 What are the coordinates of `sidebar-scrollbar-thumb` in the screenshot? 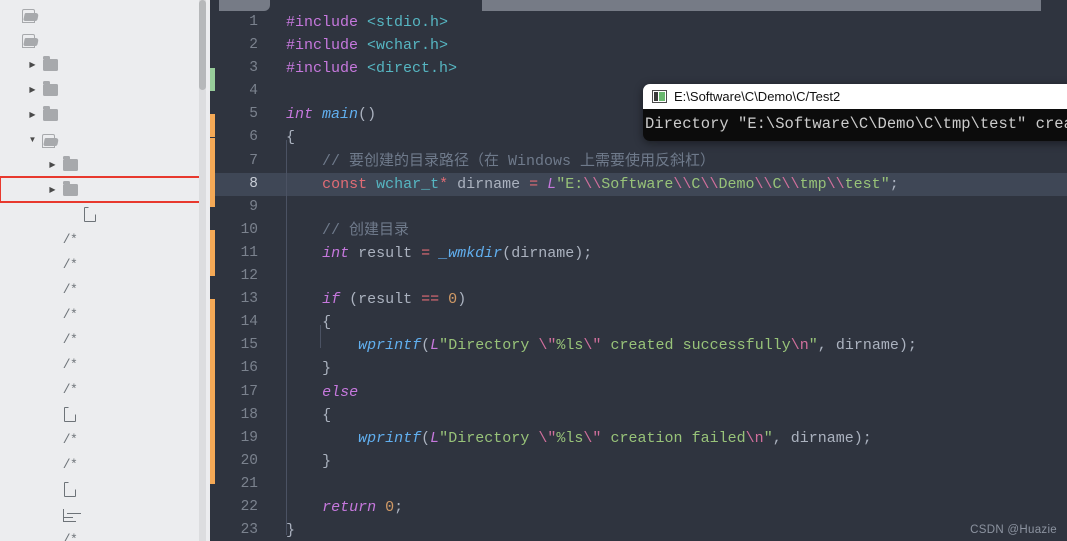 It's located at (202, 45).